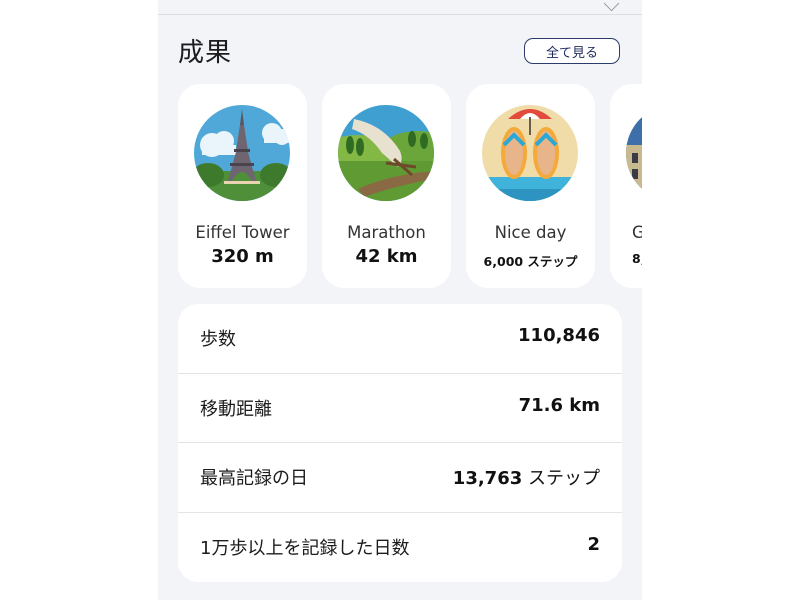 This screenshot has width=800, height=600. I want to click on stat-label: 歩数, so click(218, 339).